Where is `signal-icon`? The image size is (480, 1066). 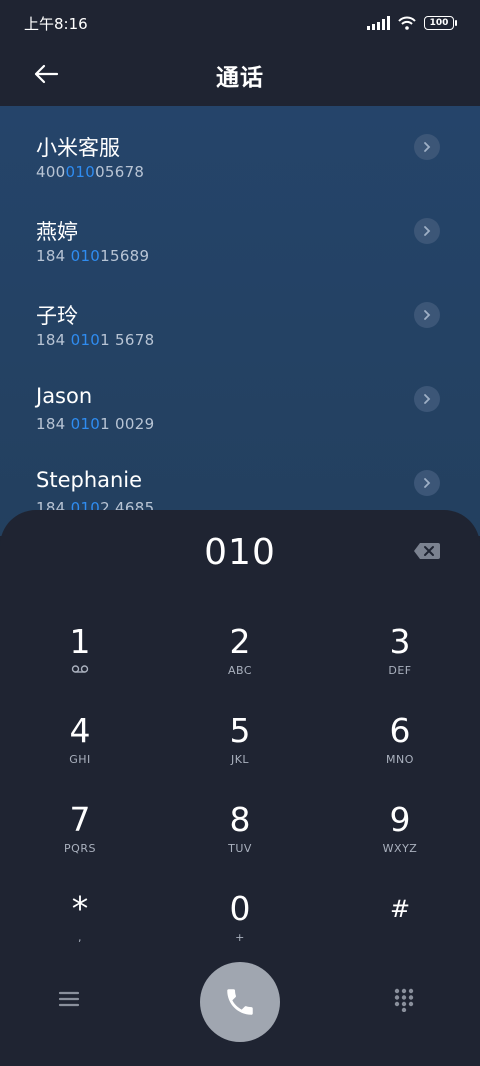 signal-icon is located at coordinates (378, 23).